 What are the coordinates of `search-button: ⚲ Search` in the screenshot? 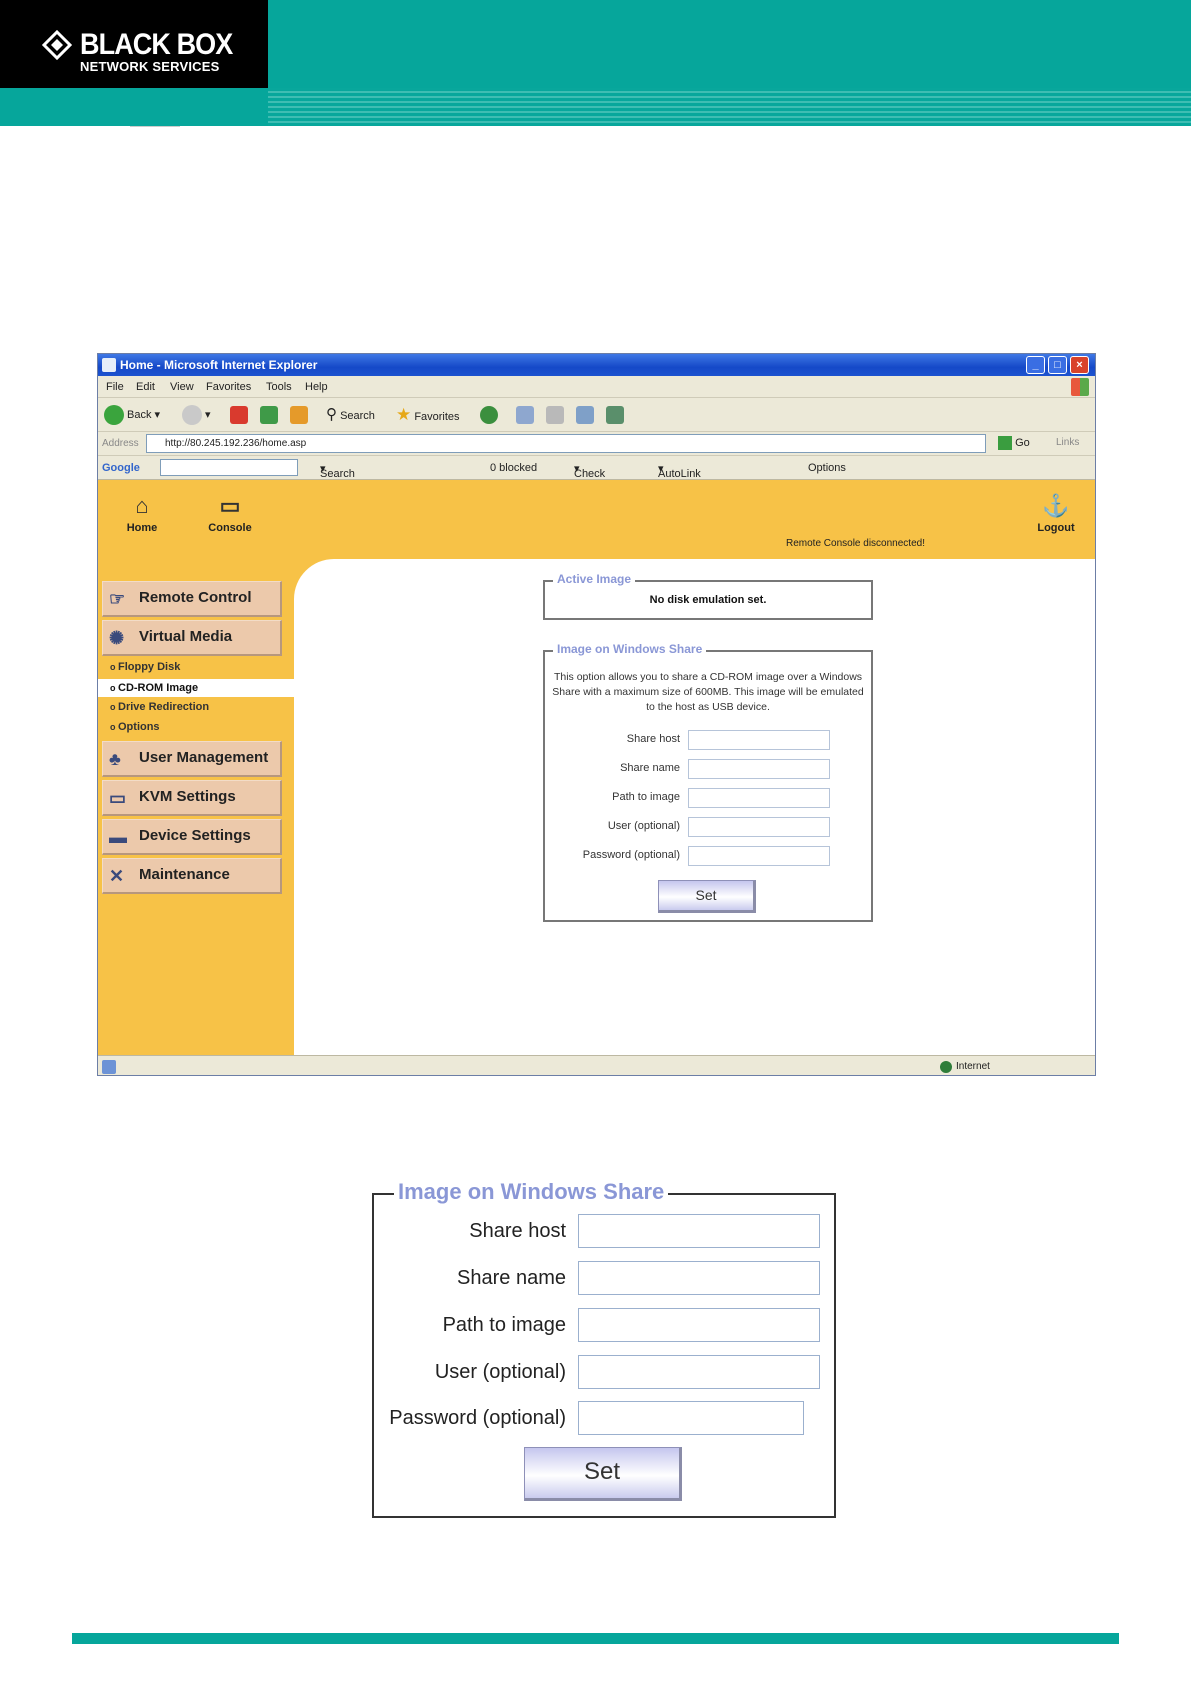 It's located at (350, 415).